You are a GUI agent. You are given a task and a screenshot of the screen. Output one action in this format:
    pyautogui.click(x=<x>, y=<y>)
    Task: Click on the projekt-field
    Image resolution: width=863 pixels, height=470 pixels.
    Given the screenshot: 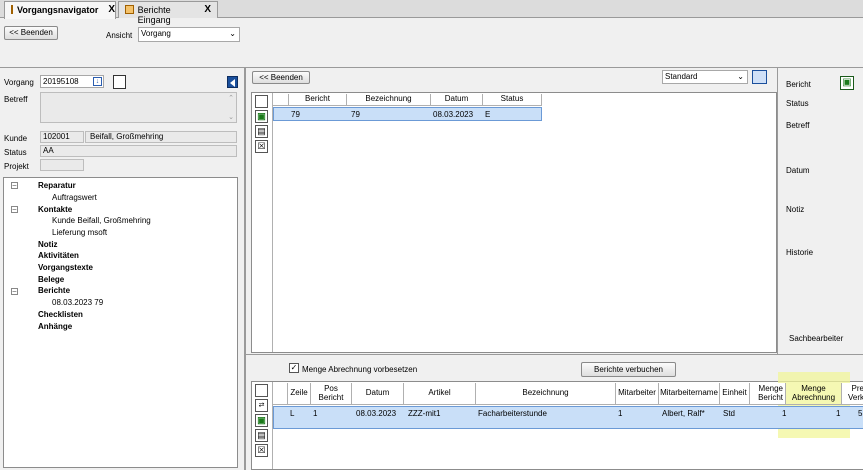 What is the action you would take?
    pyautogui.click(x=62, y=165)
    